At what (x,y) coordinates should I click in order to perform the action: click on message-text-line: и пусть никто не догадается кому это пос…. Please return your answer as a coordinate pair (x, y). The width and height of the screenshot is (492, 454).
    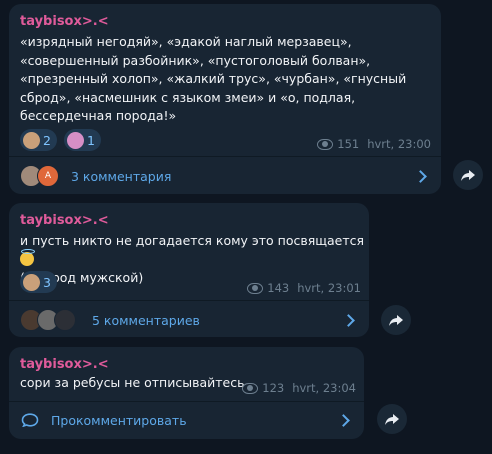
    Looking at the image, I should click on (192, 240).